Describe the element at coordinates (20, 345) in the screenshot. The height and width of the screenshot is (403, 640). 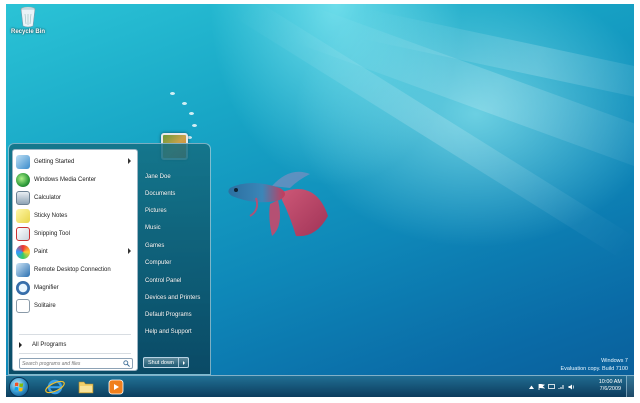
I see `expand-arrow-icon` at that location.